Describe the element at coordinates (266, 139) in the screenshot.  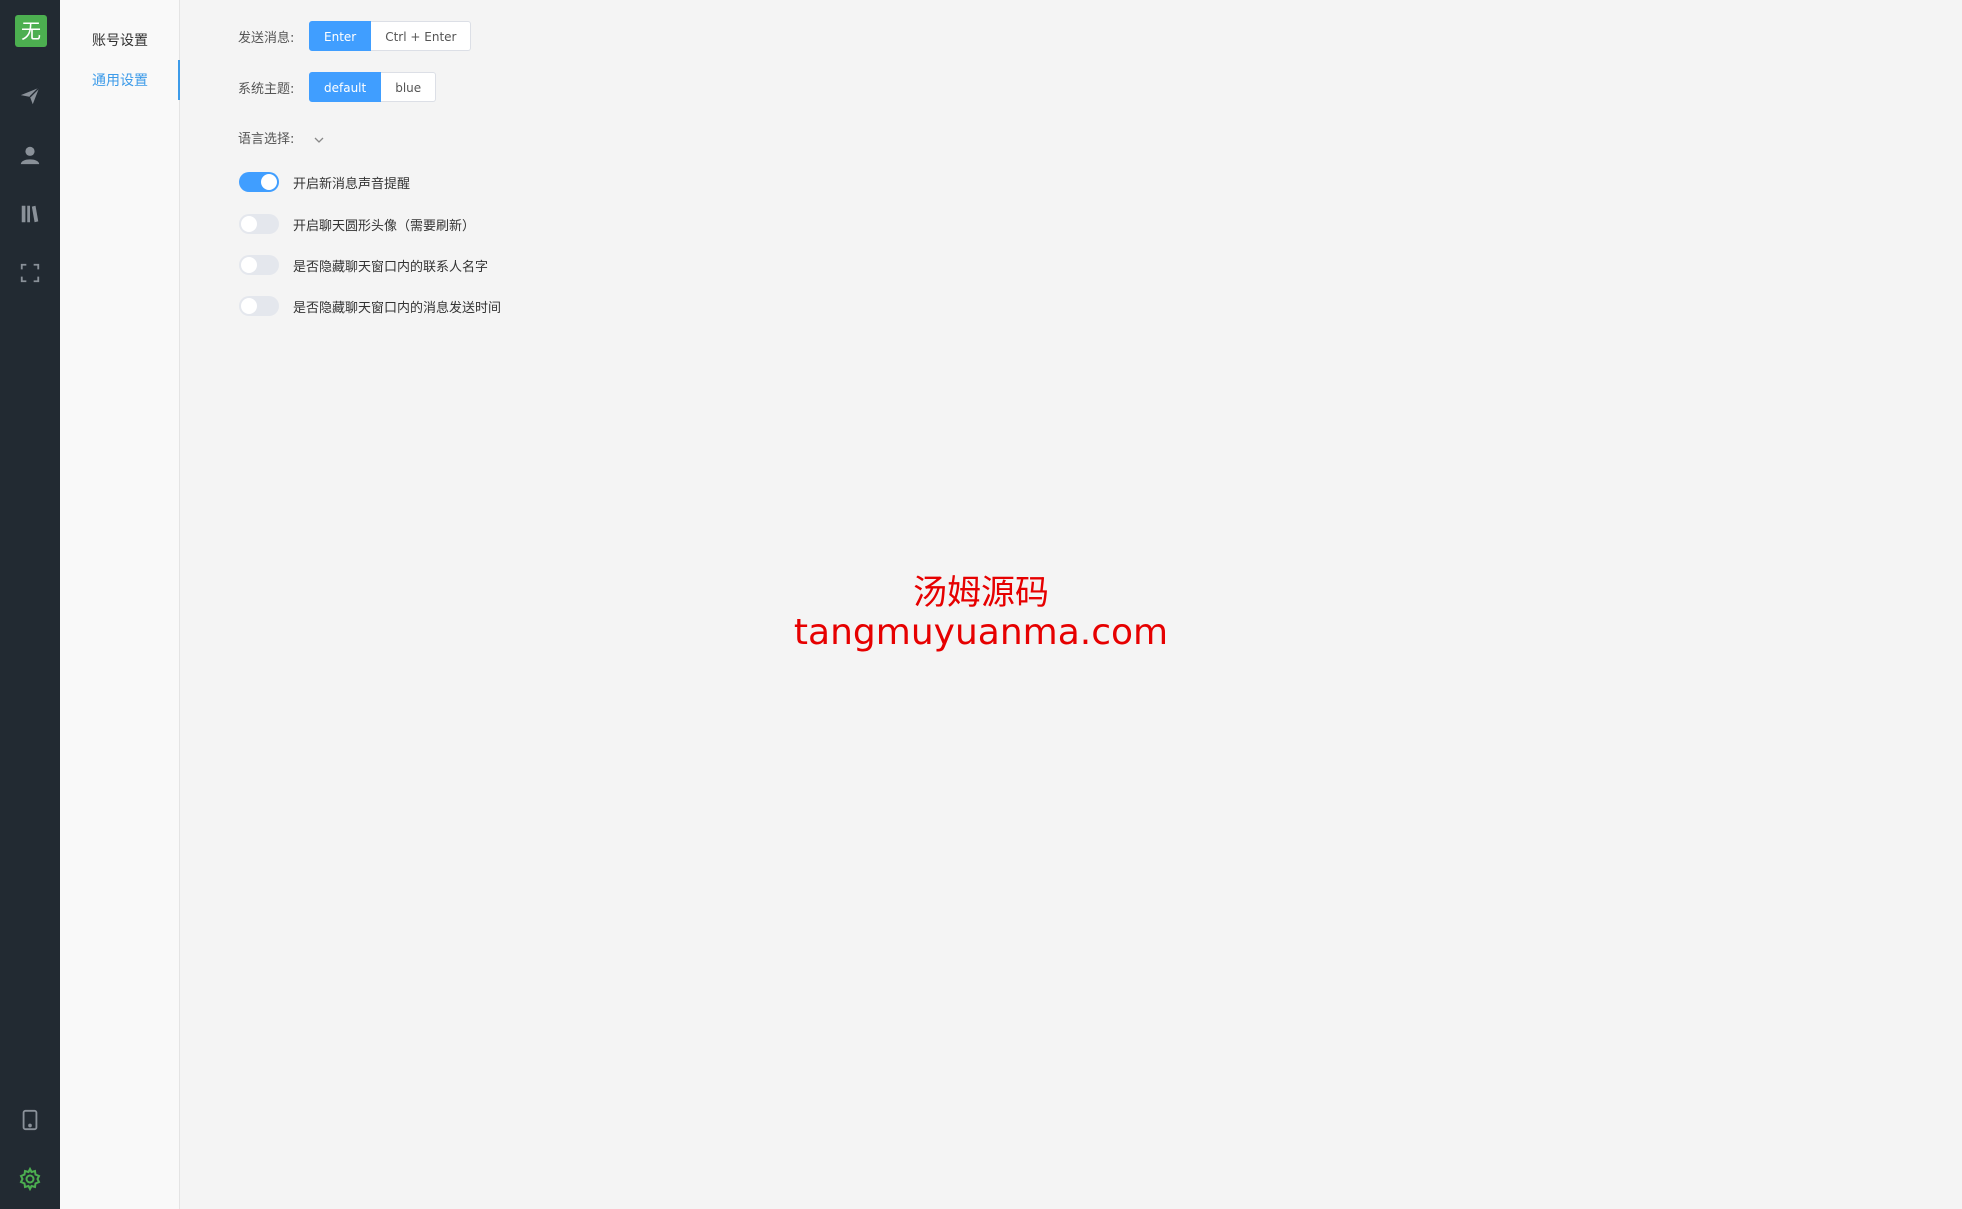
I see `language-label: 语言选择:` at that location.